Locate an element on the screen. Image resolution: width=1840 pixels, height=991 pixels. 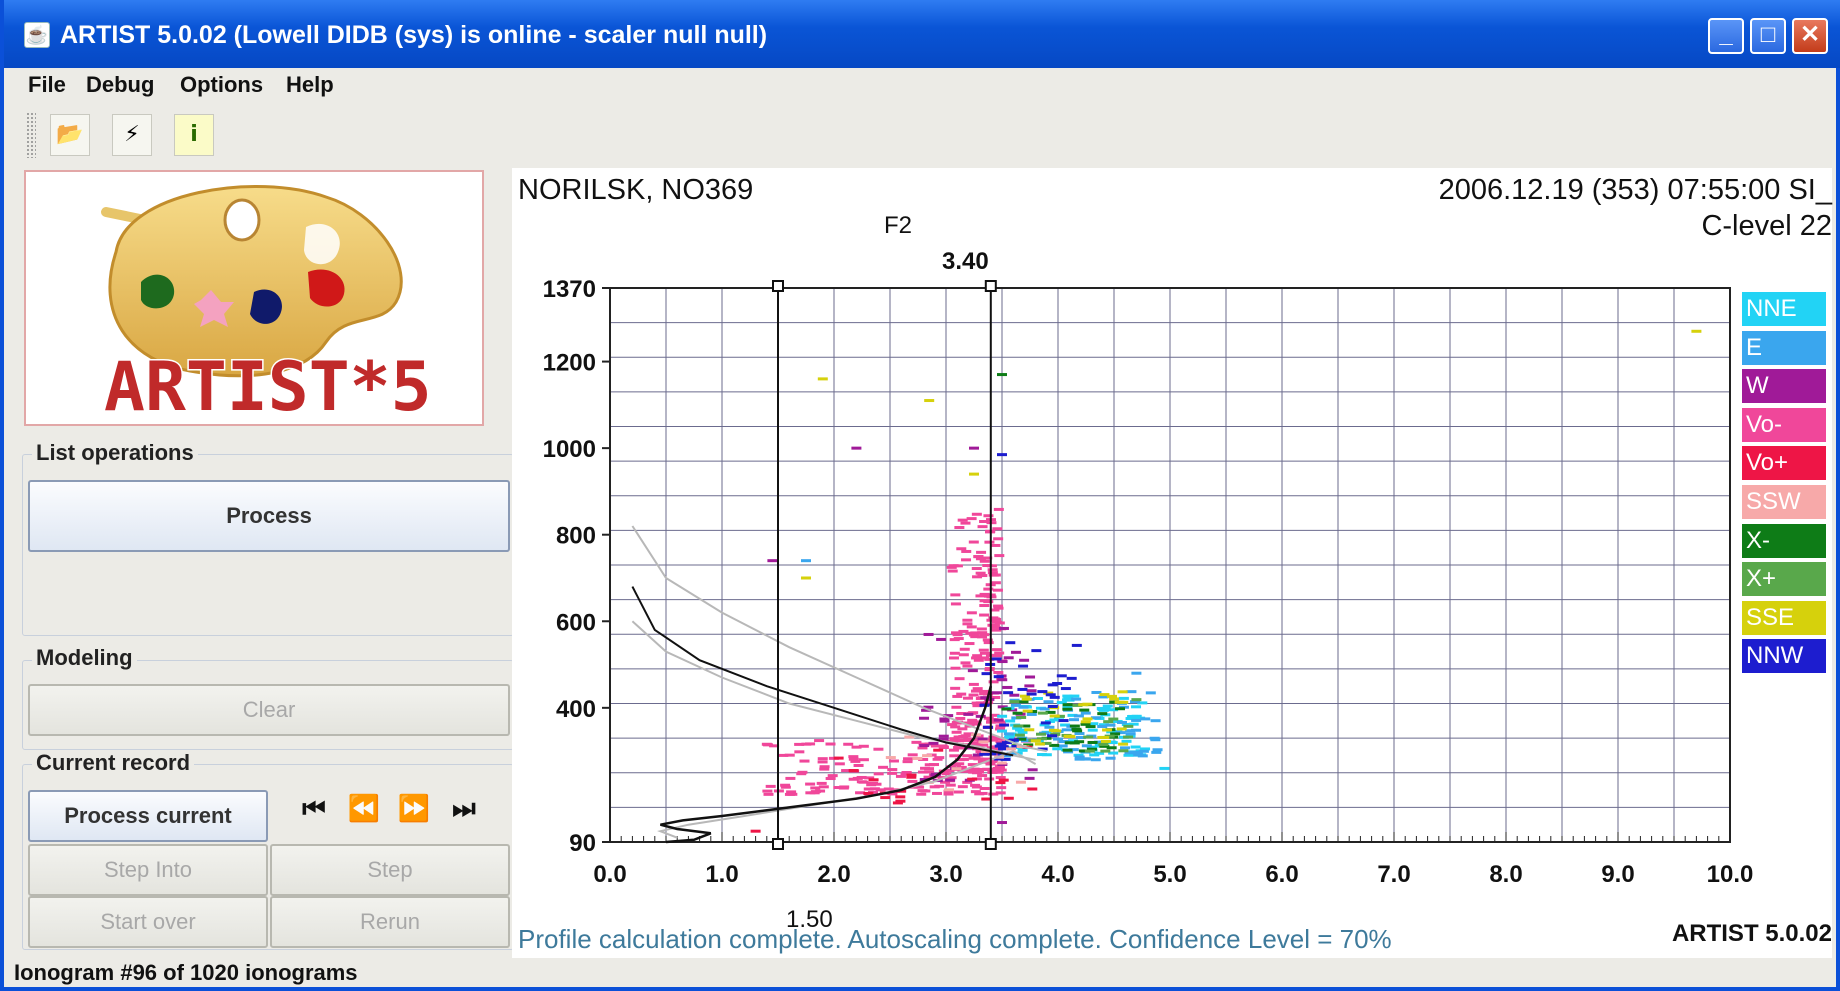
y-tick-label: 90 is located at coordinates (582, 843).